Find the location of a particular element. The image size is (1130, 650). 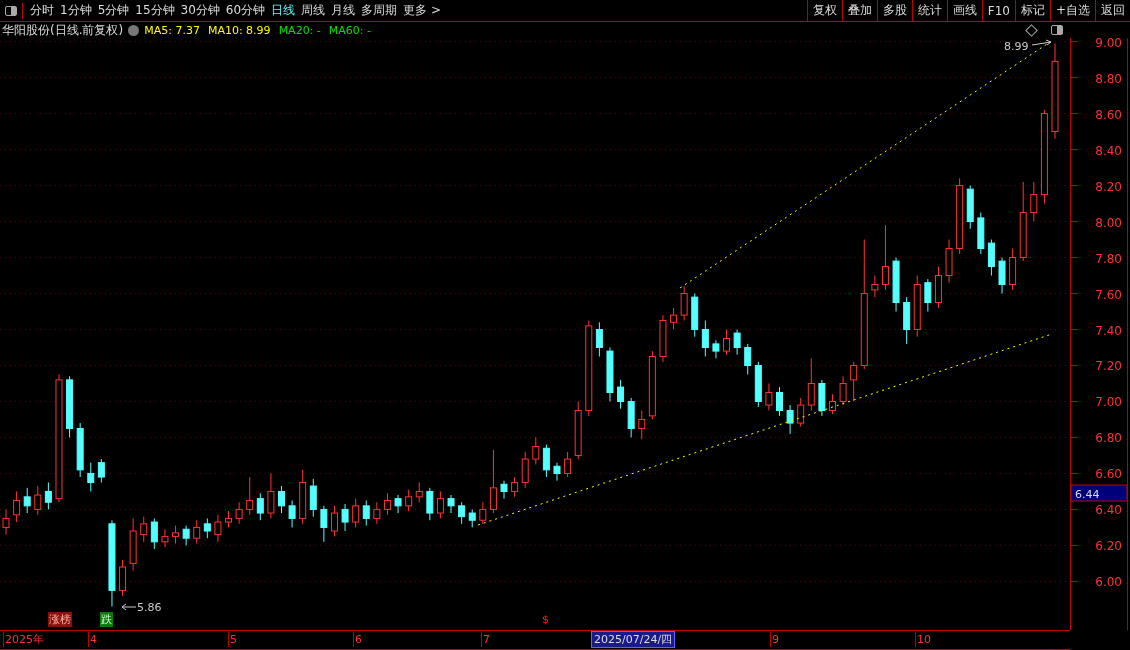

period-tab: 周线 is located at coordinates (313, 10).